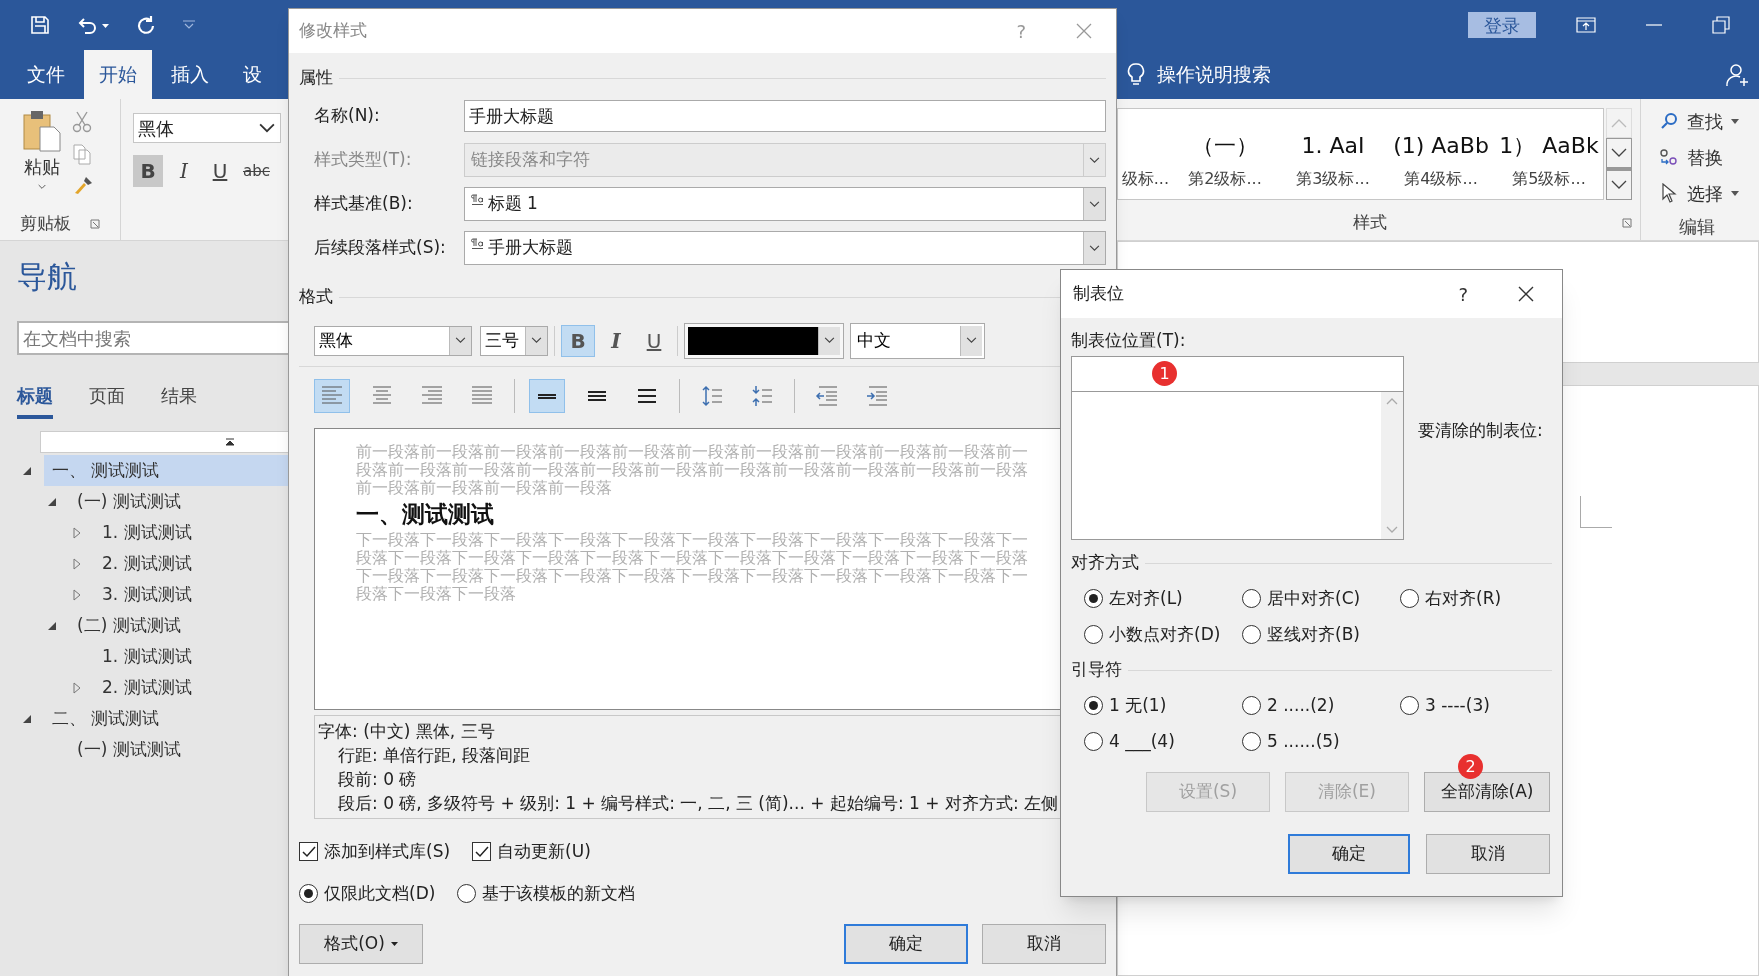  Describe the element at coordinates (1096, 670) in the screenshot. I see `section-label: 引导符` at that location.